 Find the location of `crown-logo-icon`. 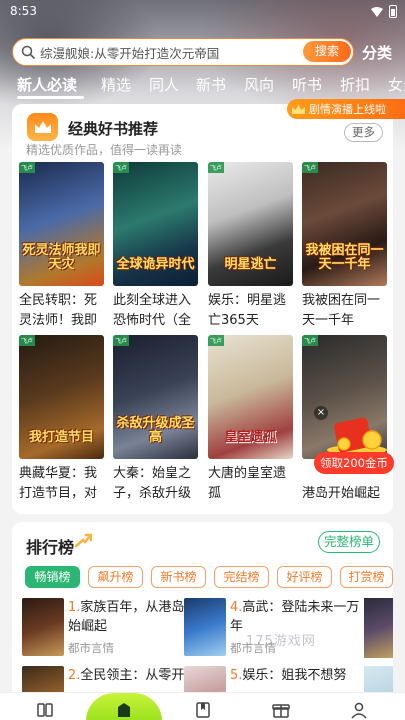

crown-logo-icon is located at coordinates (42, 127).